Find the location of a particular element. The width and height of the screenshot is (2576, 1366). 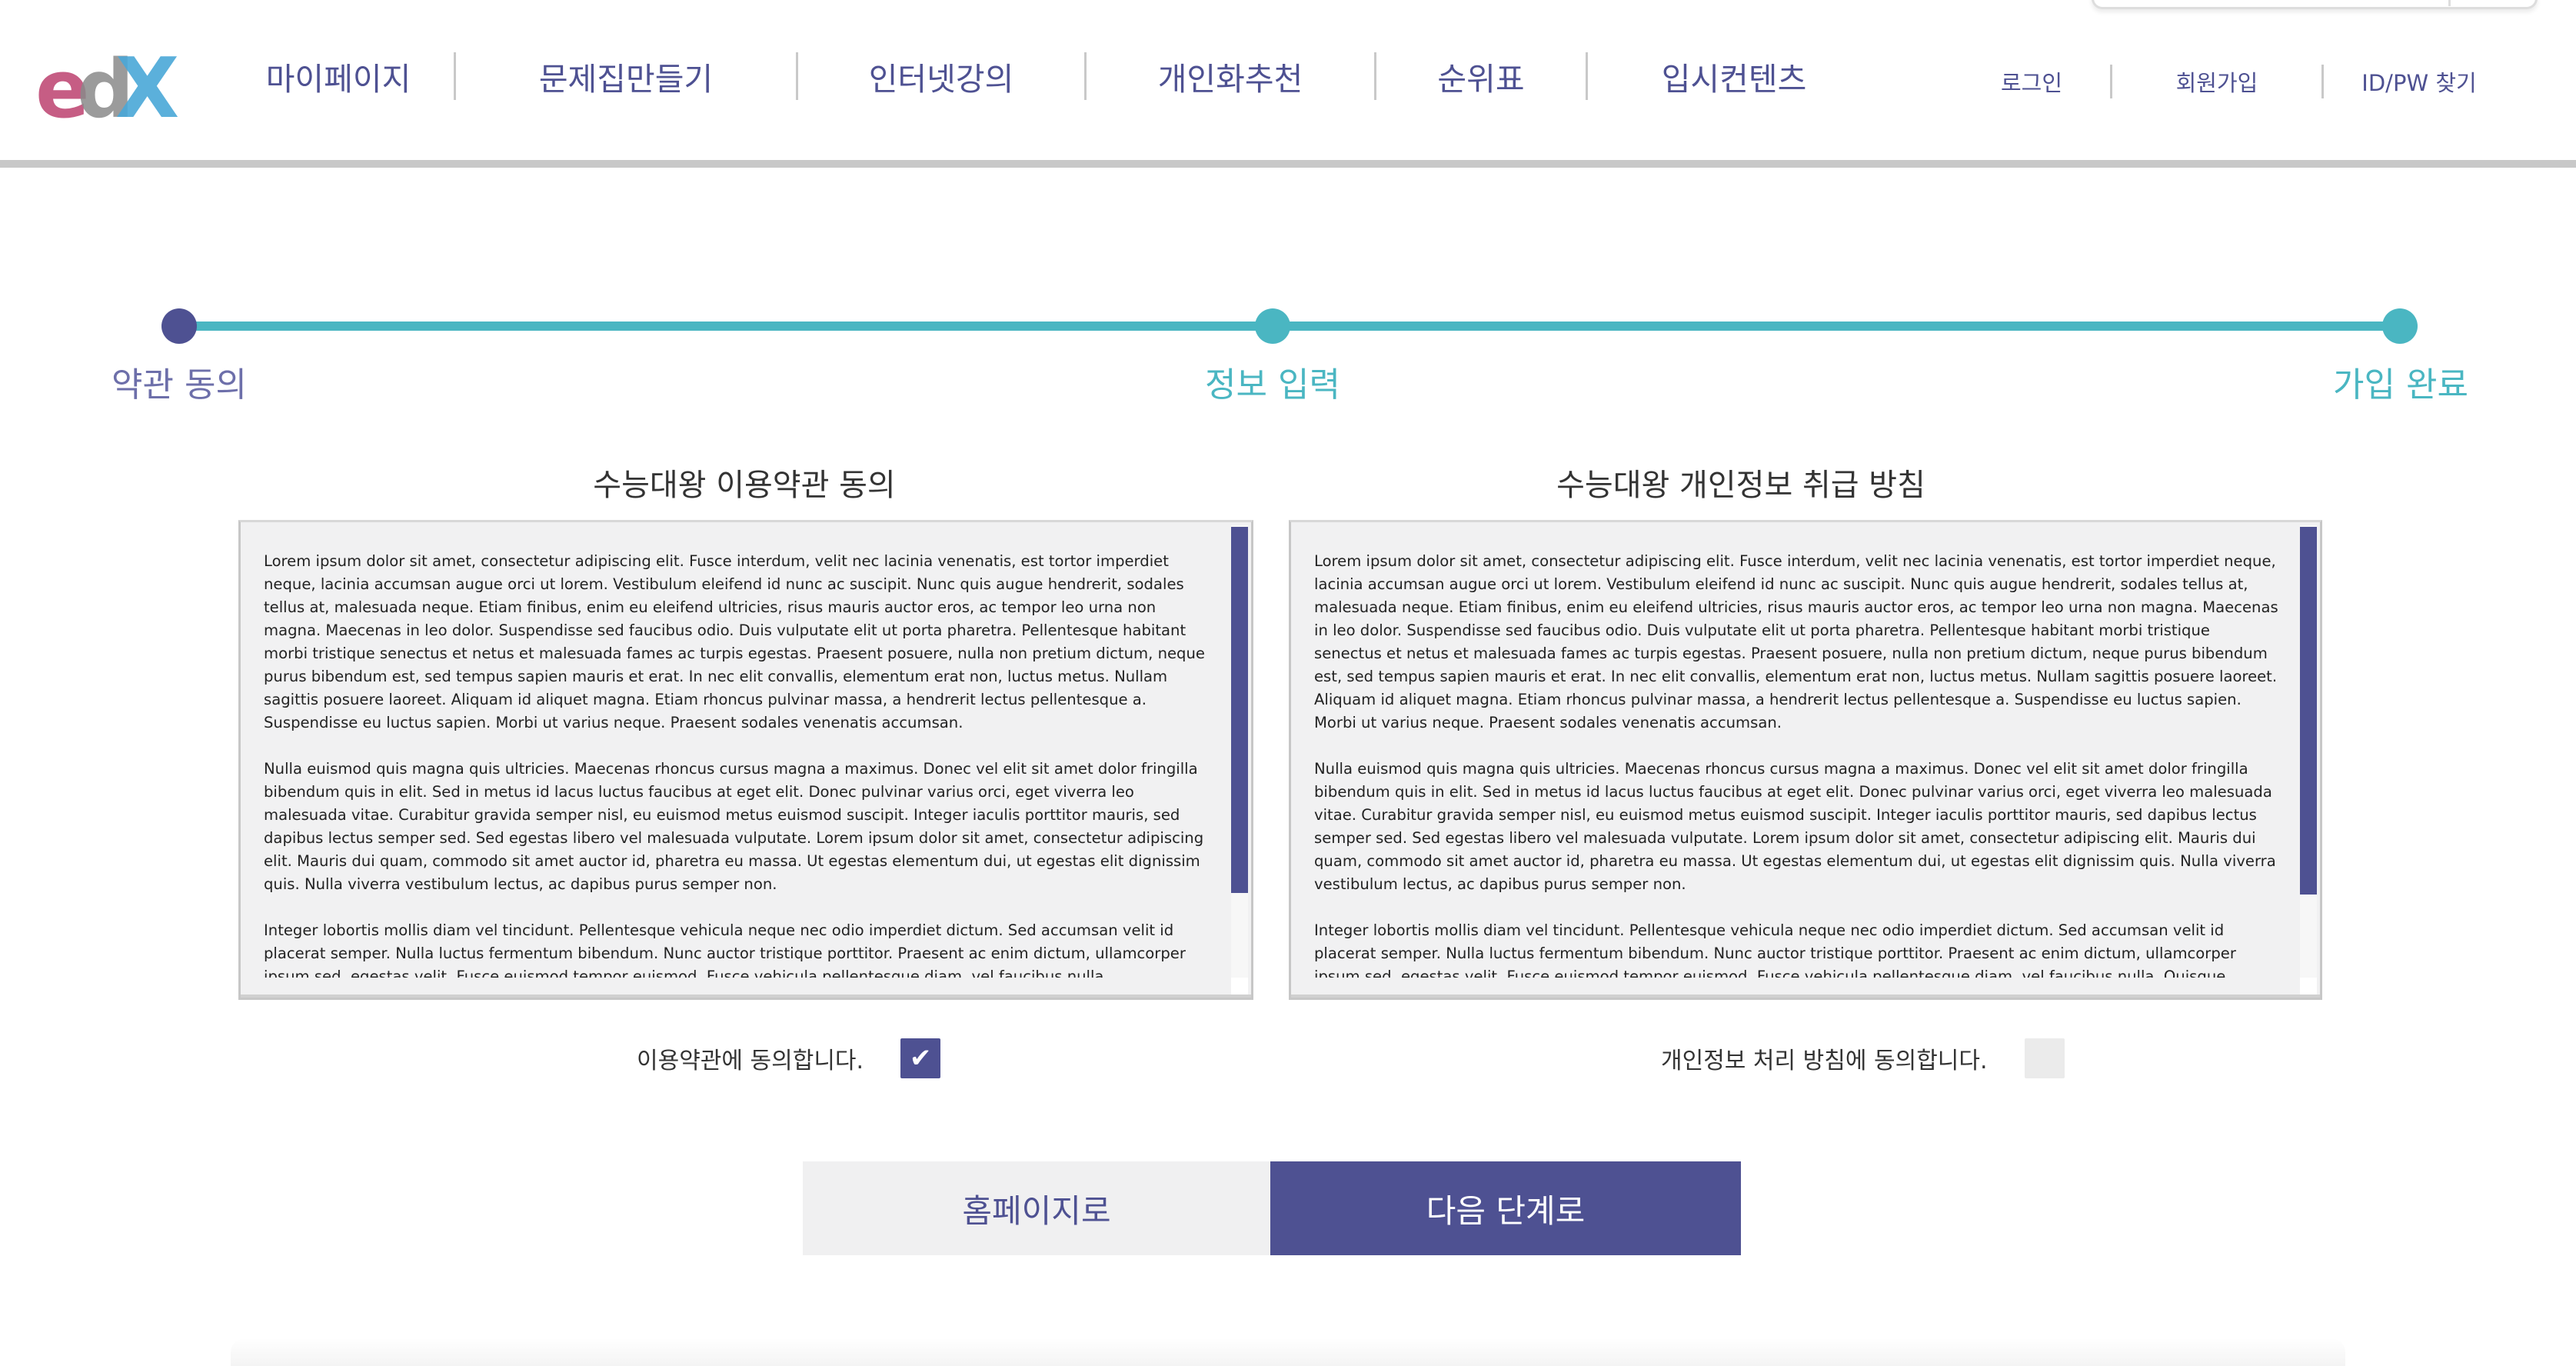

logo-letter-x: X is located at coordinates (147, 84).